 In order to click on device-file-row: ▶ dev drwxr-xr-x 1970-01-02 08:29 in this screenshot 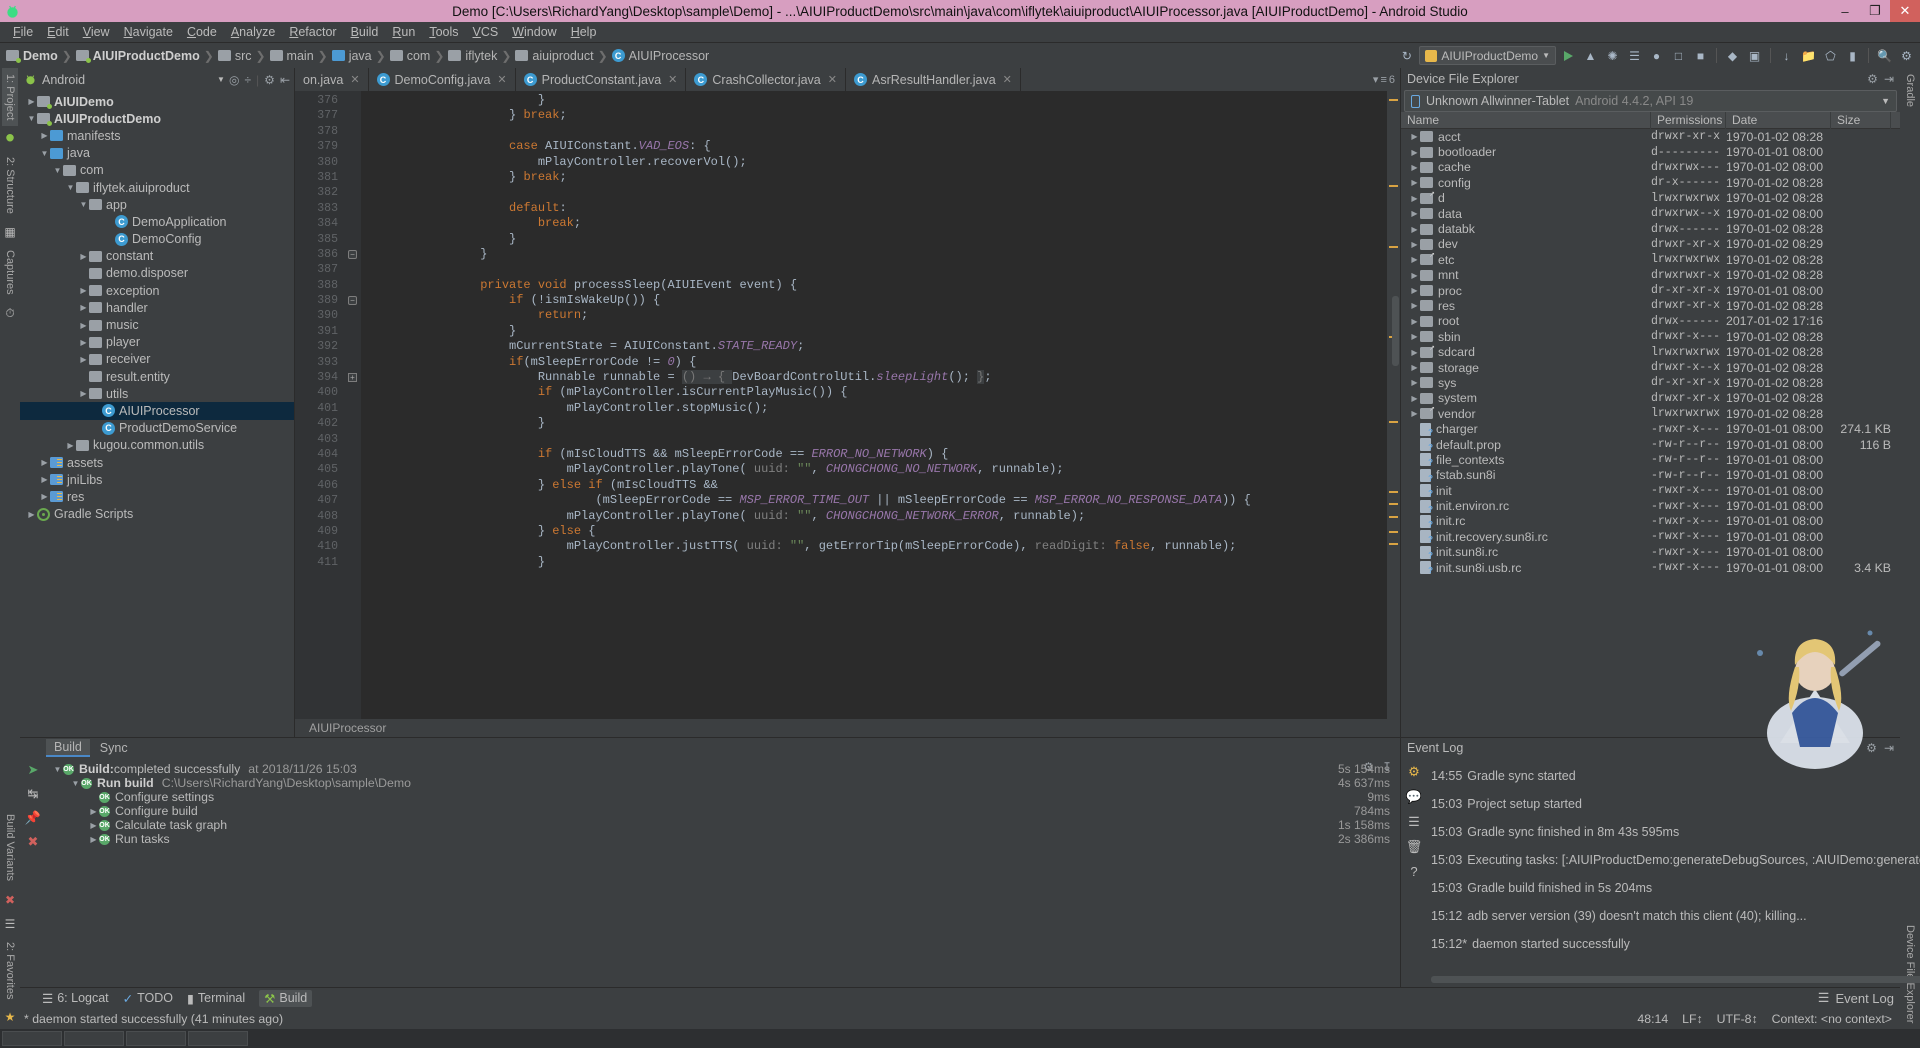, I will do `click(1650, 244)`.